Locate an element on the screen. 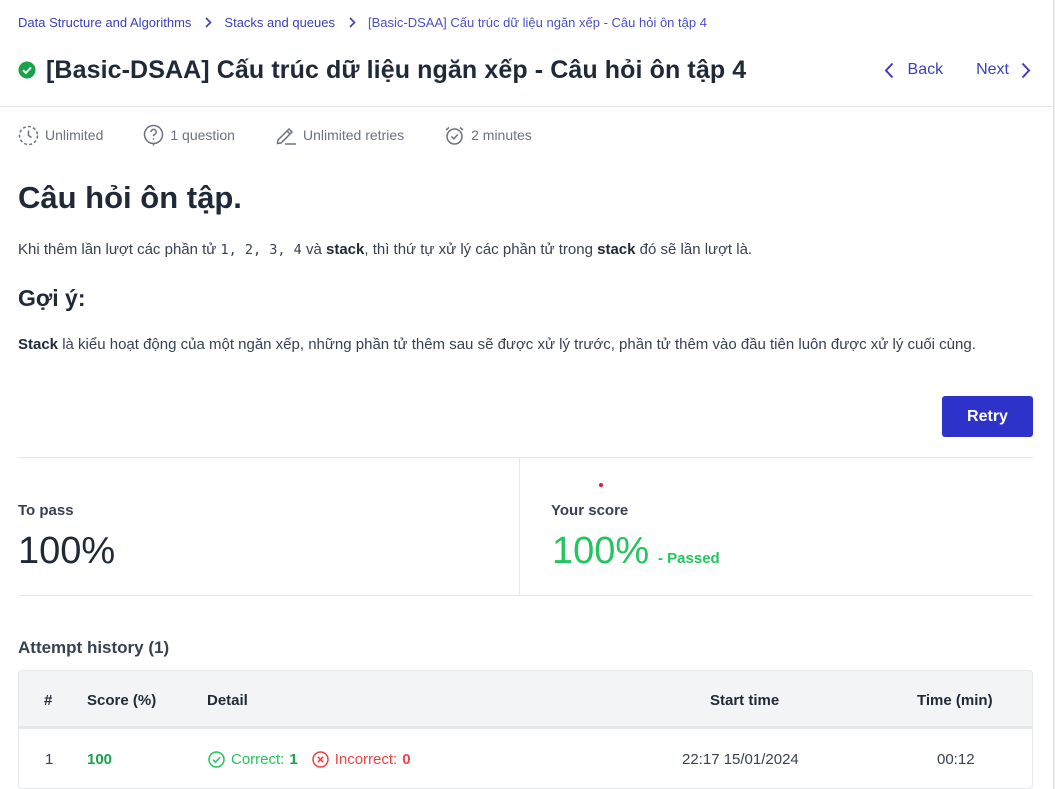 This screenshot has height=789, width=1055. meta-retries-text: Unlimited retries is located at coordinates (353, 135).